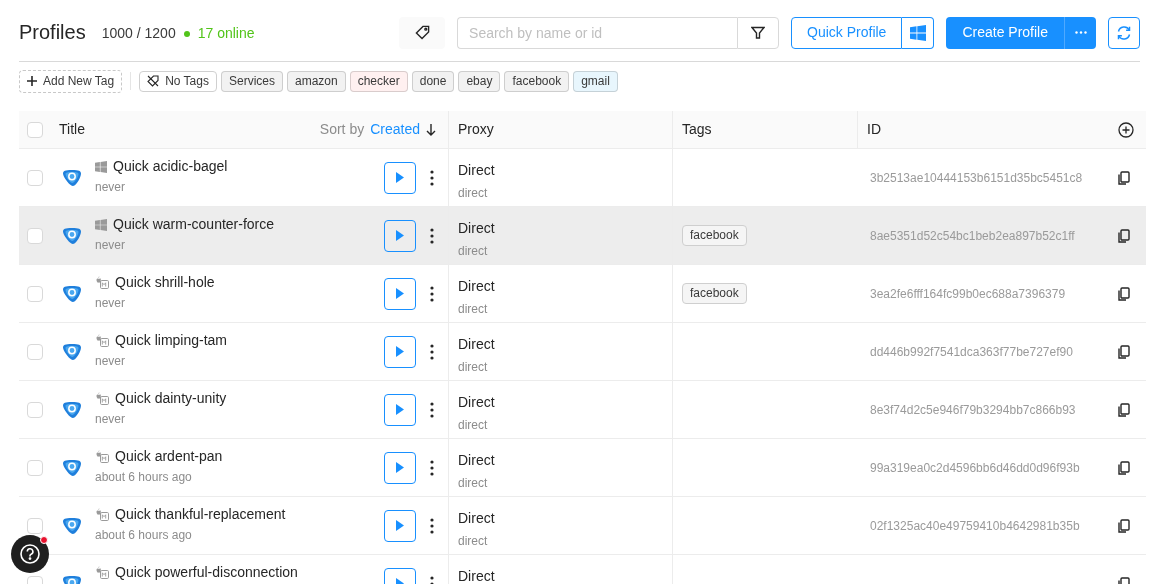  What do you see at coordinates (170, 166) in the screenshot?
I see `profile-title: Quick acidic-bagel` at bounding box center [170, 166].